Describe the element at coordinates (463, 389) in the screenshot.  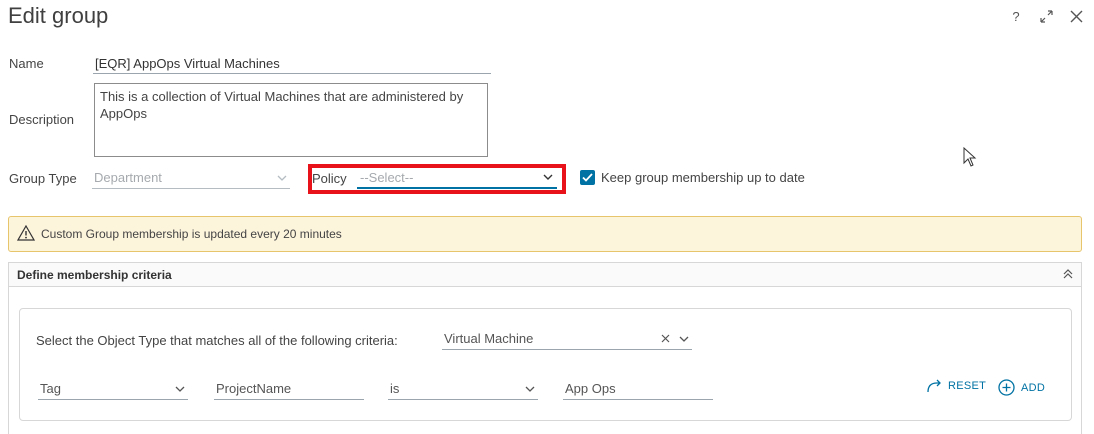
I see `rule-operator-select: is` at that location.